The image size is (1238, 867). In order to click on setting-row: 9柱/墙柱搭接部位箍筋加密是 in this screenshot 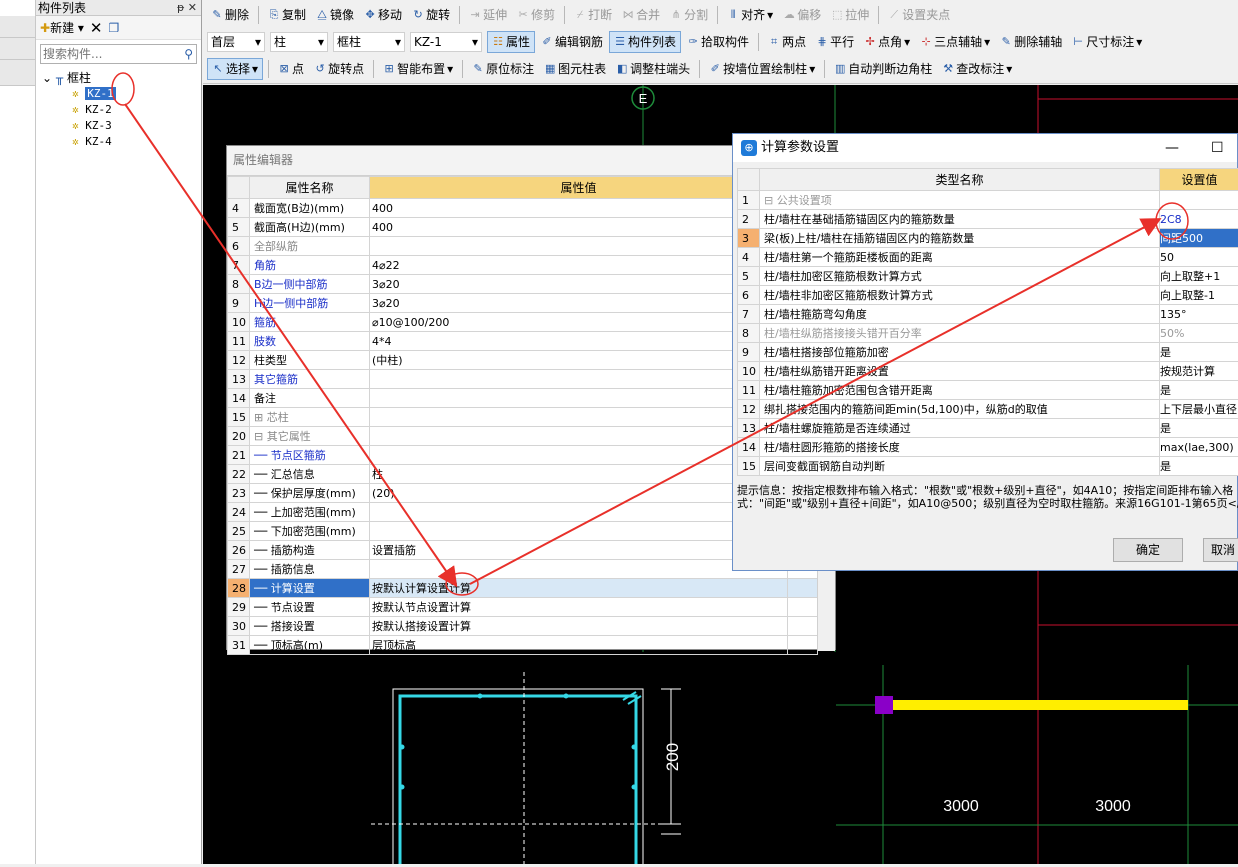, I will do `click(988, 352)`.